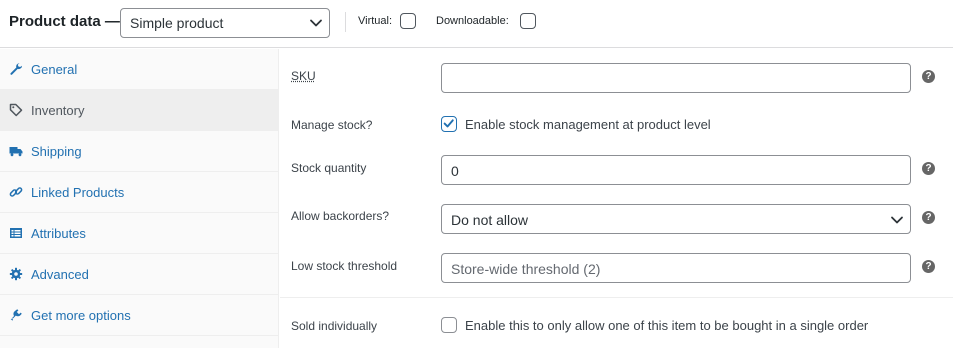  I want to click on tab-inventory: Inventory, so click(139, 110).